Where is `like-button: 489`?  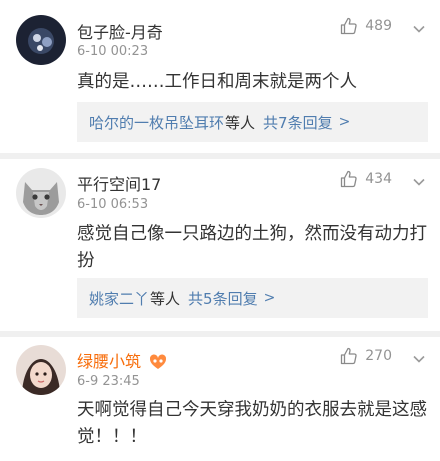
like-button: 489 is located at coordinates (366, 26).